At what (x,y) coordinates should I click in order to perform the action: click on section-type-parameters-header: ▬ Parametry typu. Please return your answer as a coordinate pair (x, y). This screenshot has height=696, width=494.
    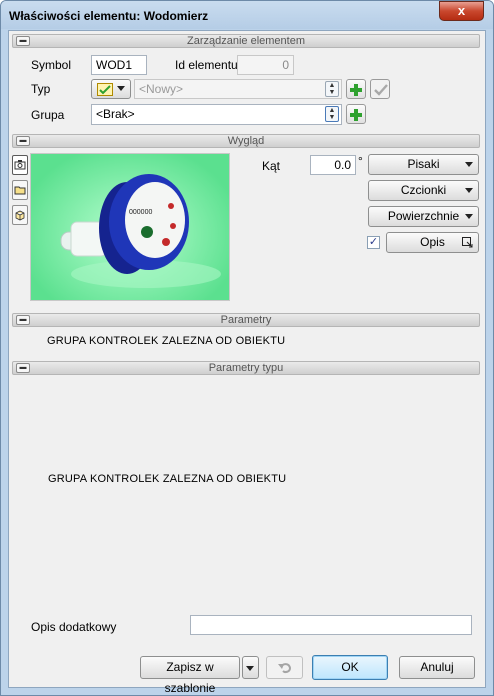
    Looking at the image, I should click on (246, 368).